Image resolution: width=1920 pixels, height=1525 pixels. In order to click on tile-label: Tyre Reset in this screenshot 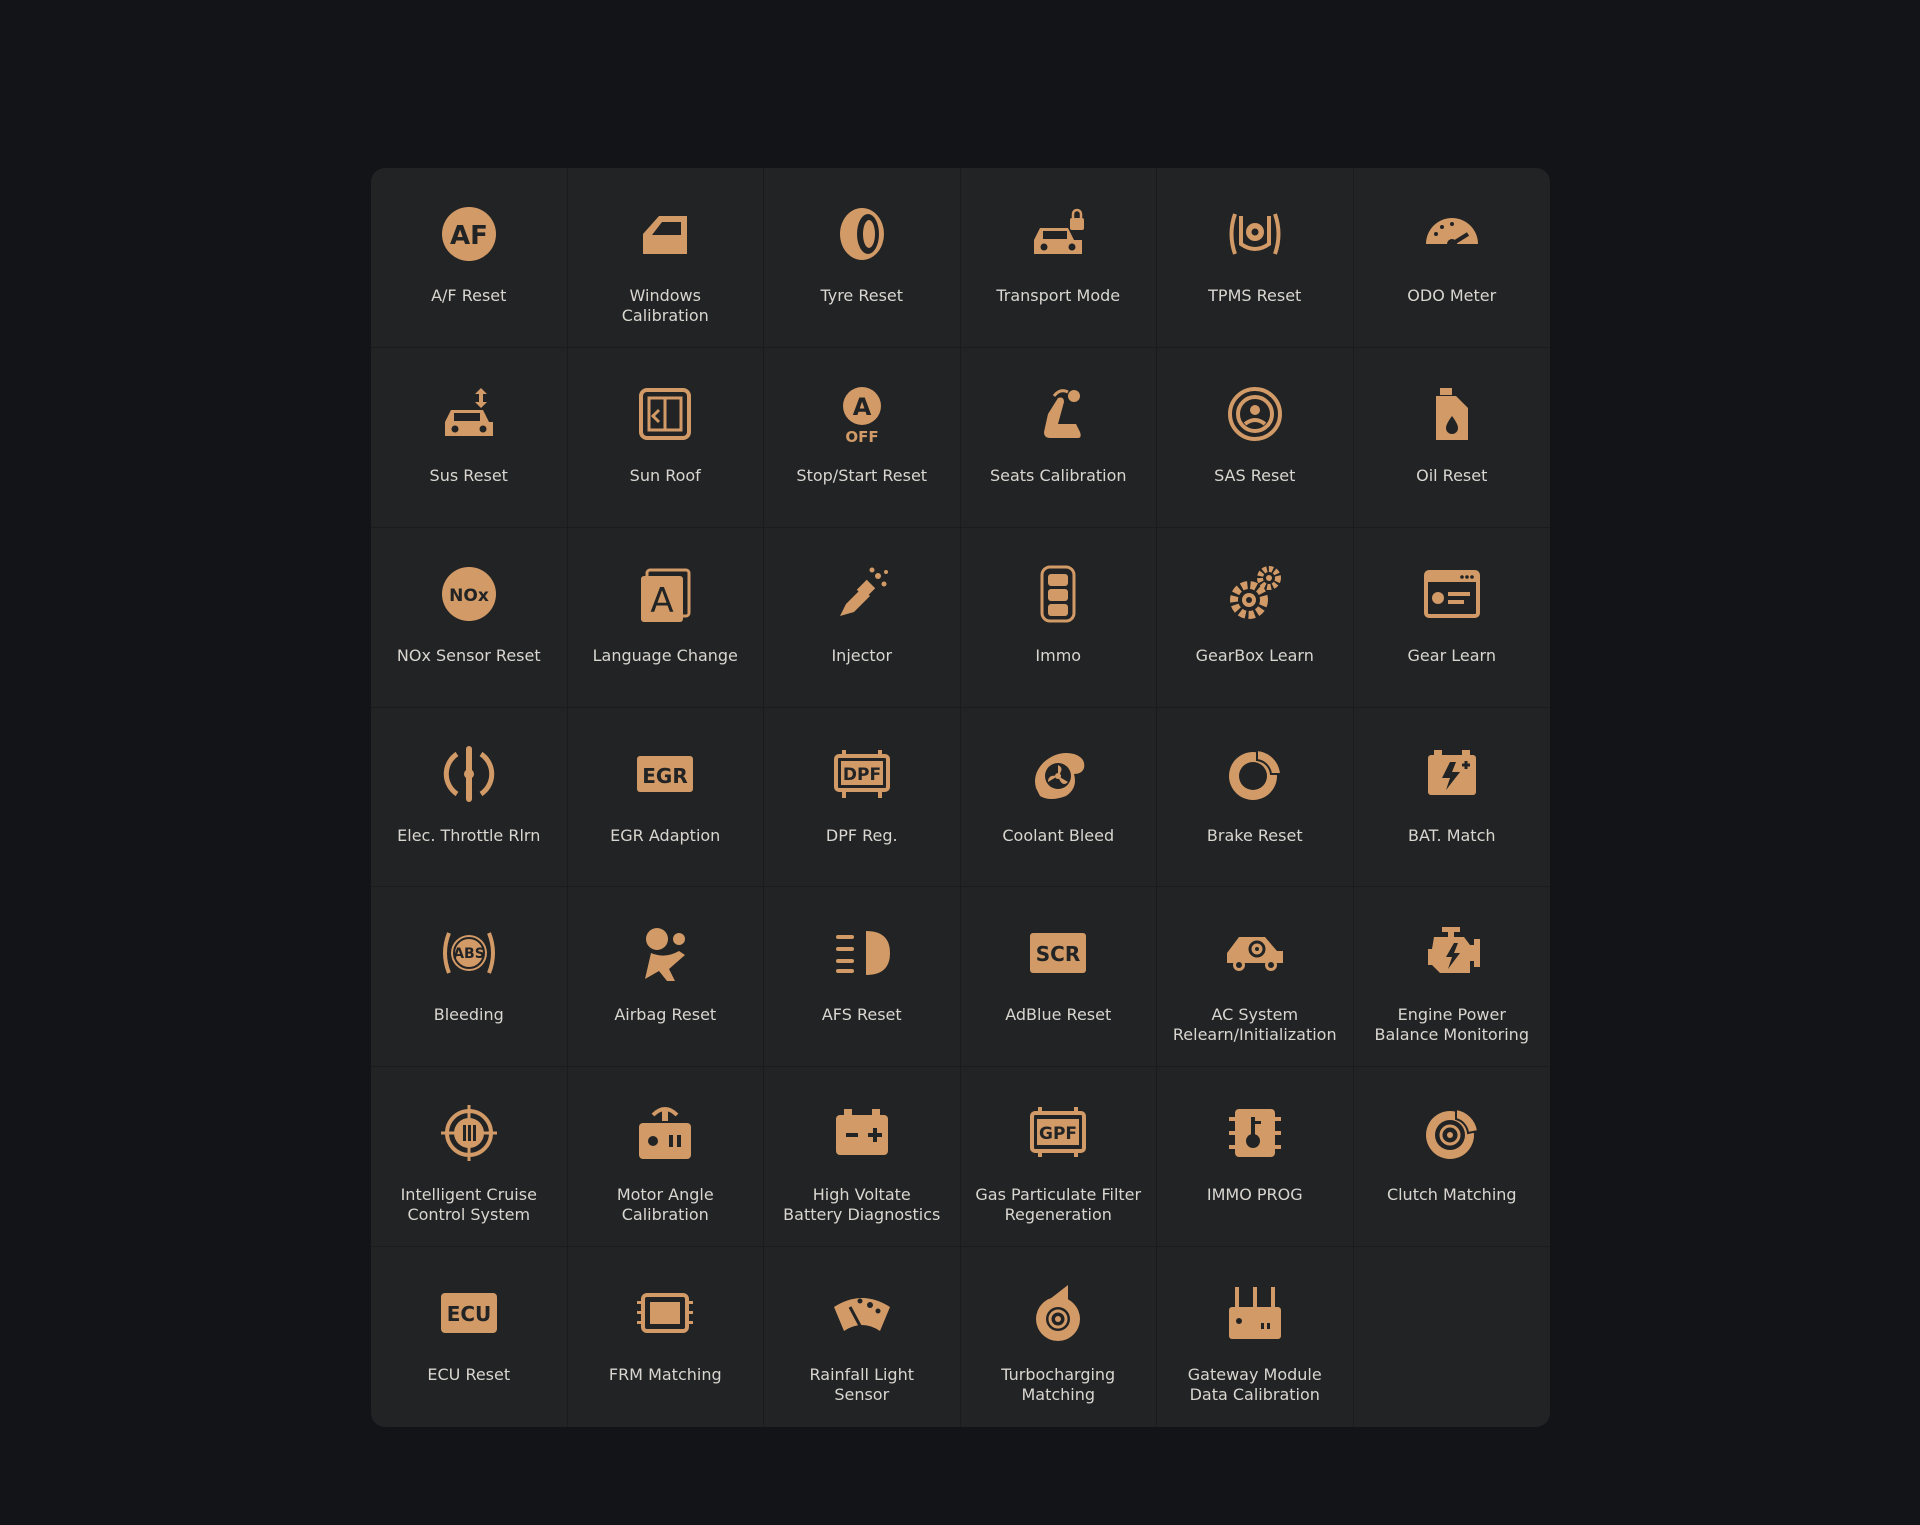, I will do `click(862, 295)`.